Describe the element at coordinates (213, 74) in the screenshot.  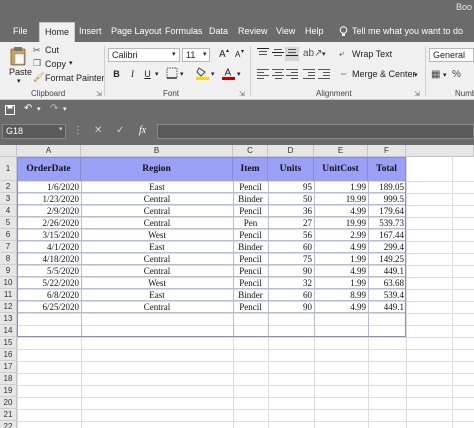
I see `fill-color-dropdown-icon: ▾` at that location.